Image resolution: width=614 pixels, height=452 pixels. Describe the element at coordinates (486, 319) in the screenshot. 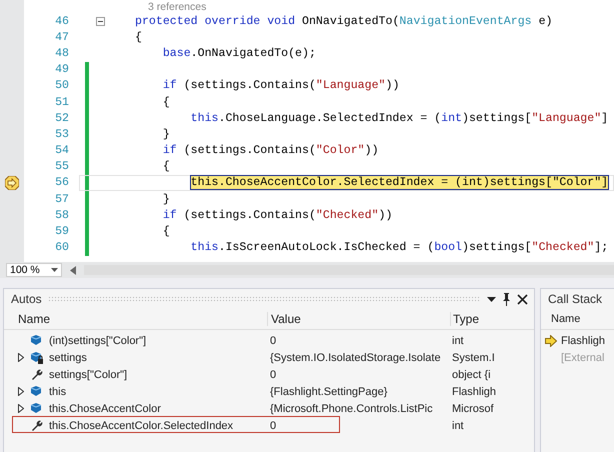

I see `column-header: Type` at that location.